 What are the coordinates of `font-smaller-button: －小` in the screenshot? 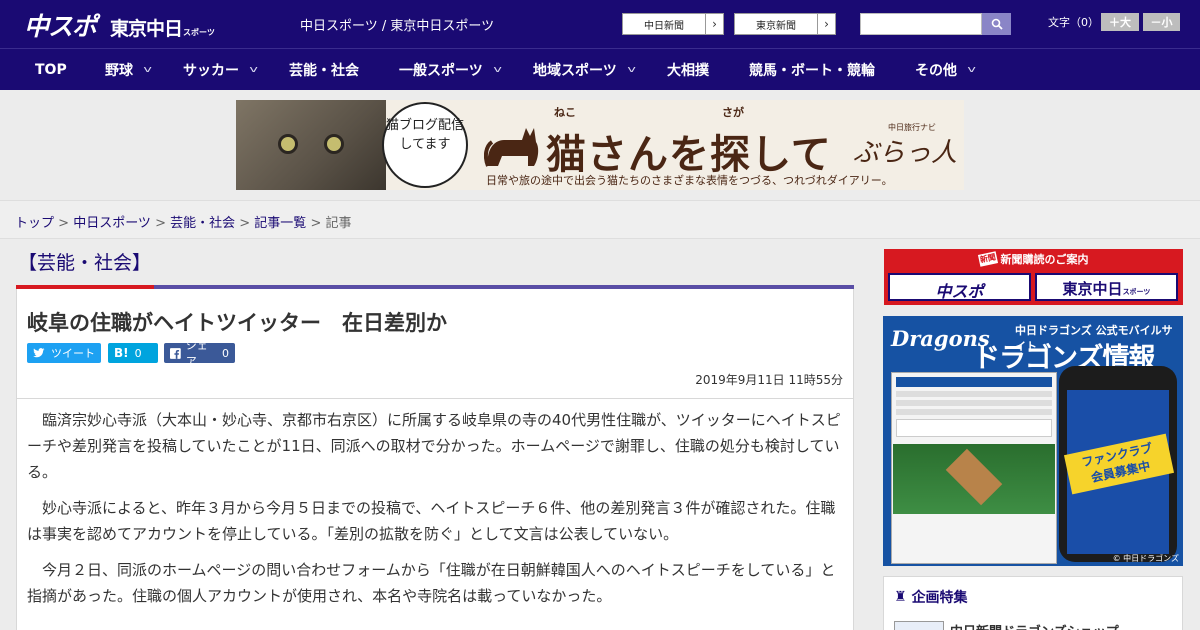 It's located at (1161, 22).